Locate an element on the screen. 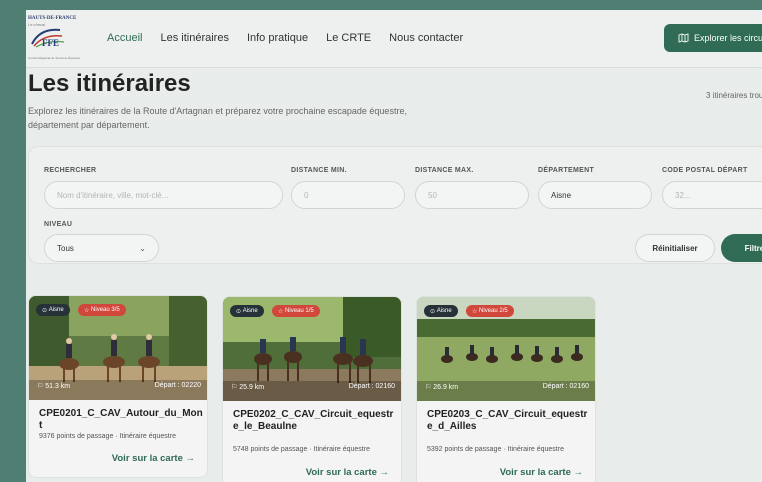 The height and width of the screenshot is (482, 762). level-badge: ☆ Niveau 1/5 is located at coordinates (296, 311).